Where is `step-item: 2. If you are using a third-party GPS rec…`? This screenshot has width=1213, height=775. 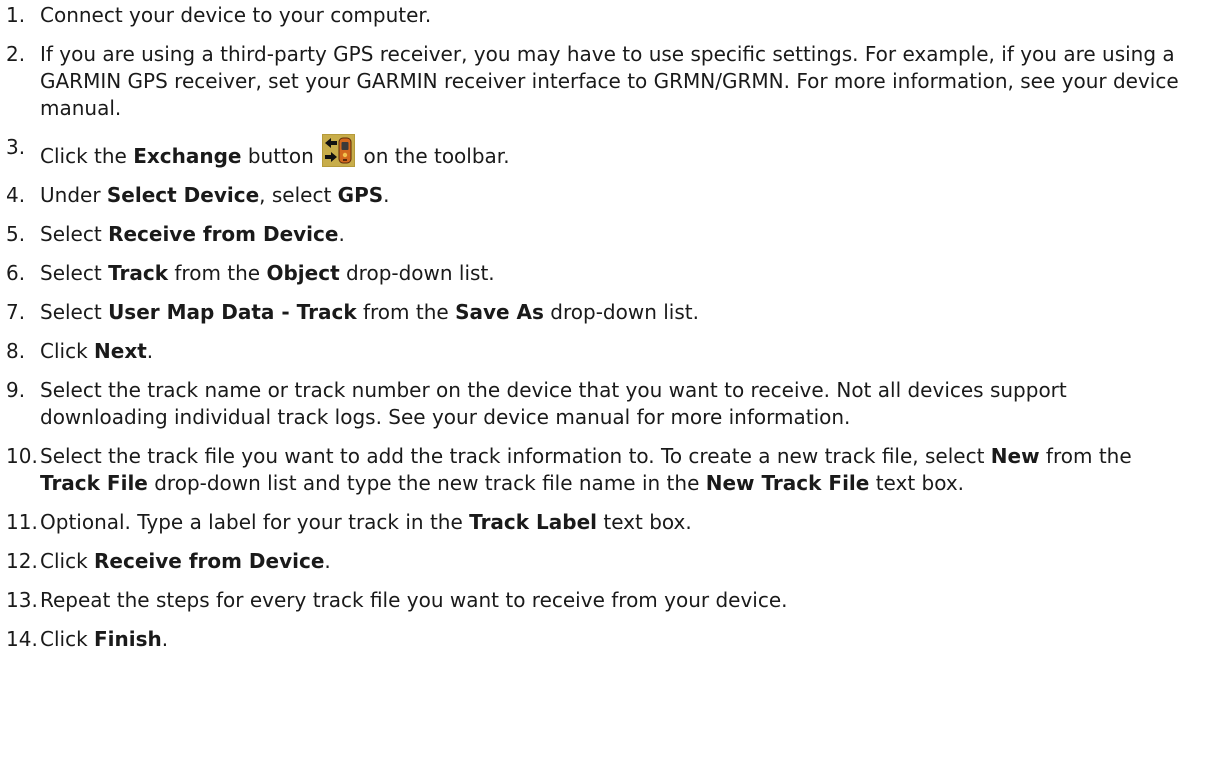
step-item: 2. If you are using a third-party GPS rec… is located at coordinates (606, 81).